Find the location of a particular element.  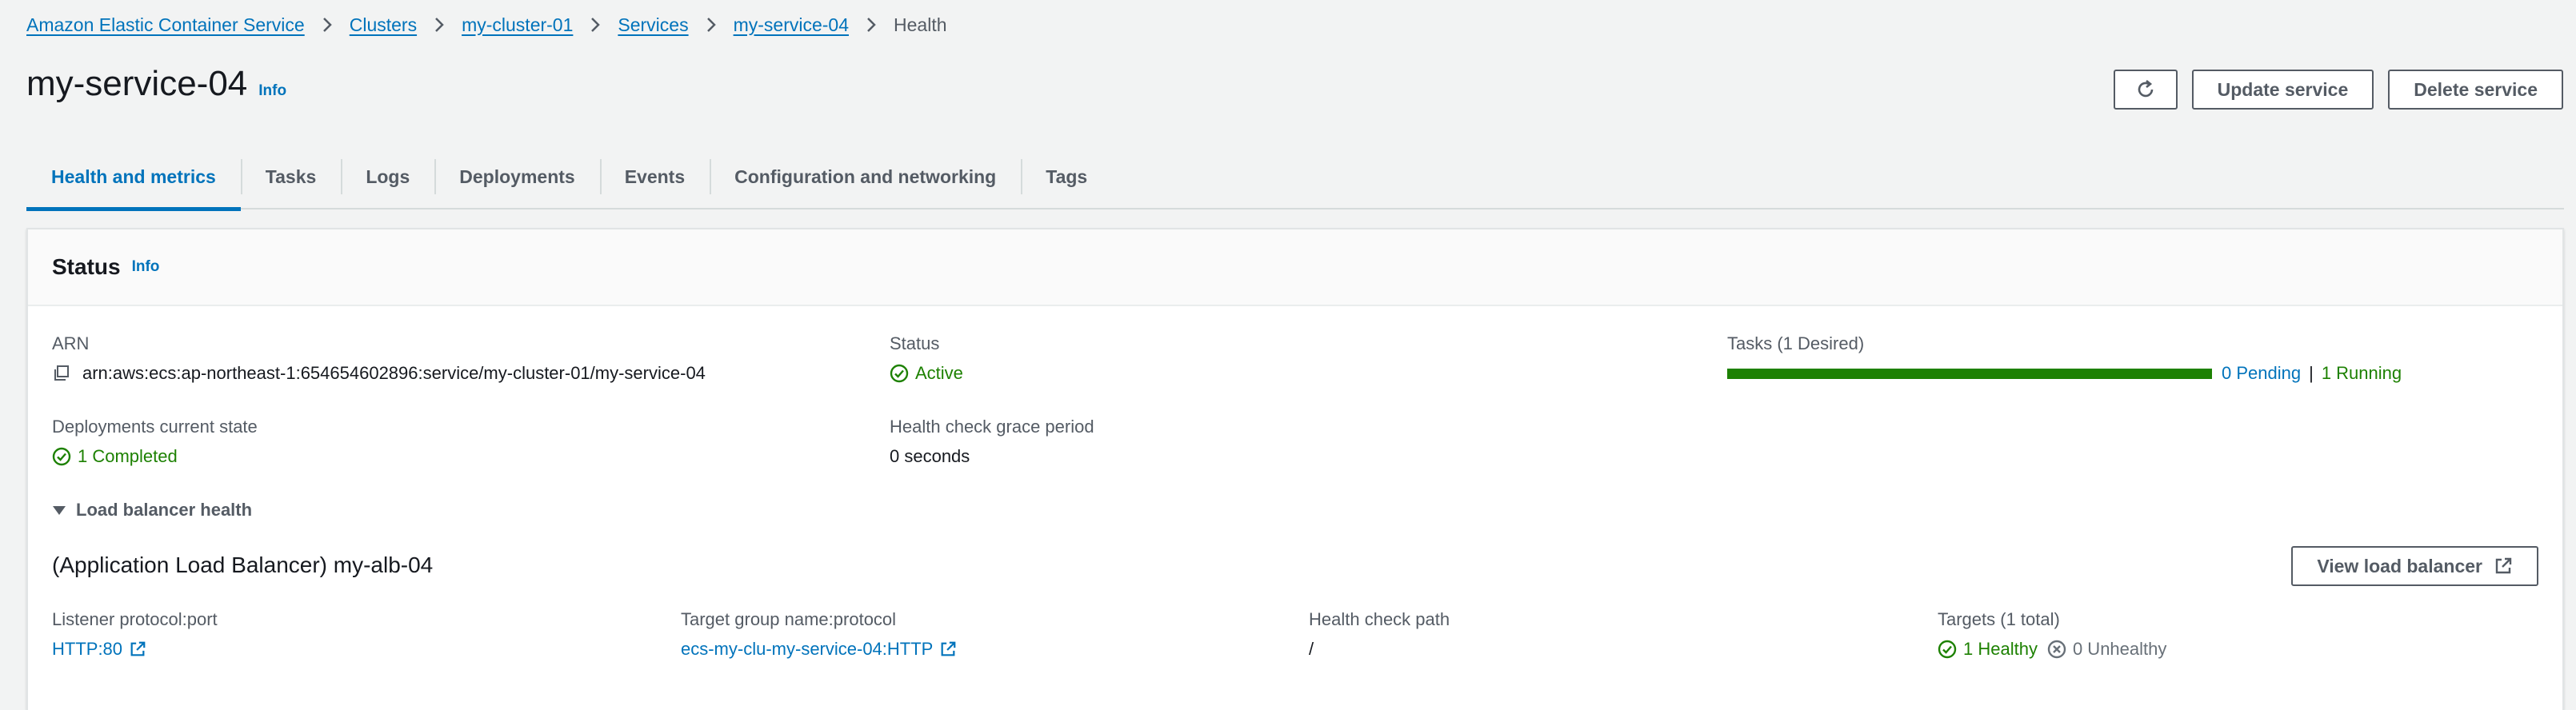

service-status-field: Status Active is located at coordinates (926, 359).